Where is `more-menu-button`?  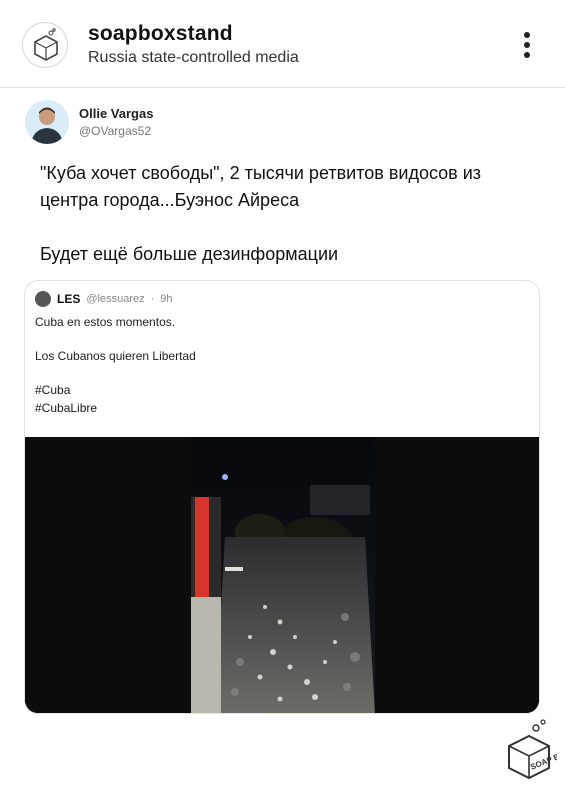
more-menu-button is located at coordinates (527, 45).